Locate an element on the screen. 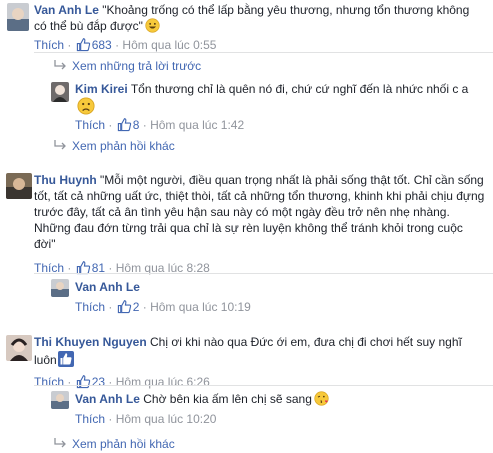 This screenshot has height=453, width=493. like-count: 683 is located at coordinates (102, 45).